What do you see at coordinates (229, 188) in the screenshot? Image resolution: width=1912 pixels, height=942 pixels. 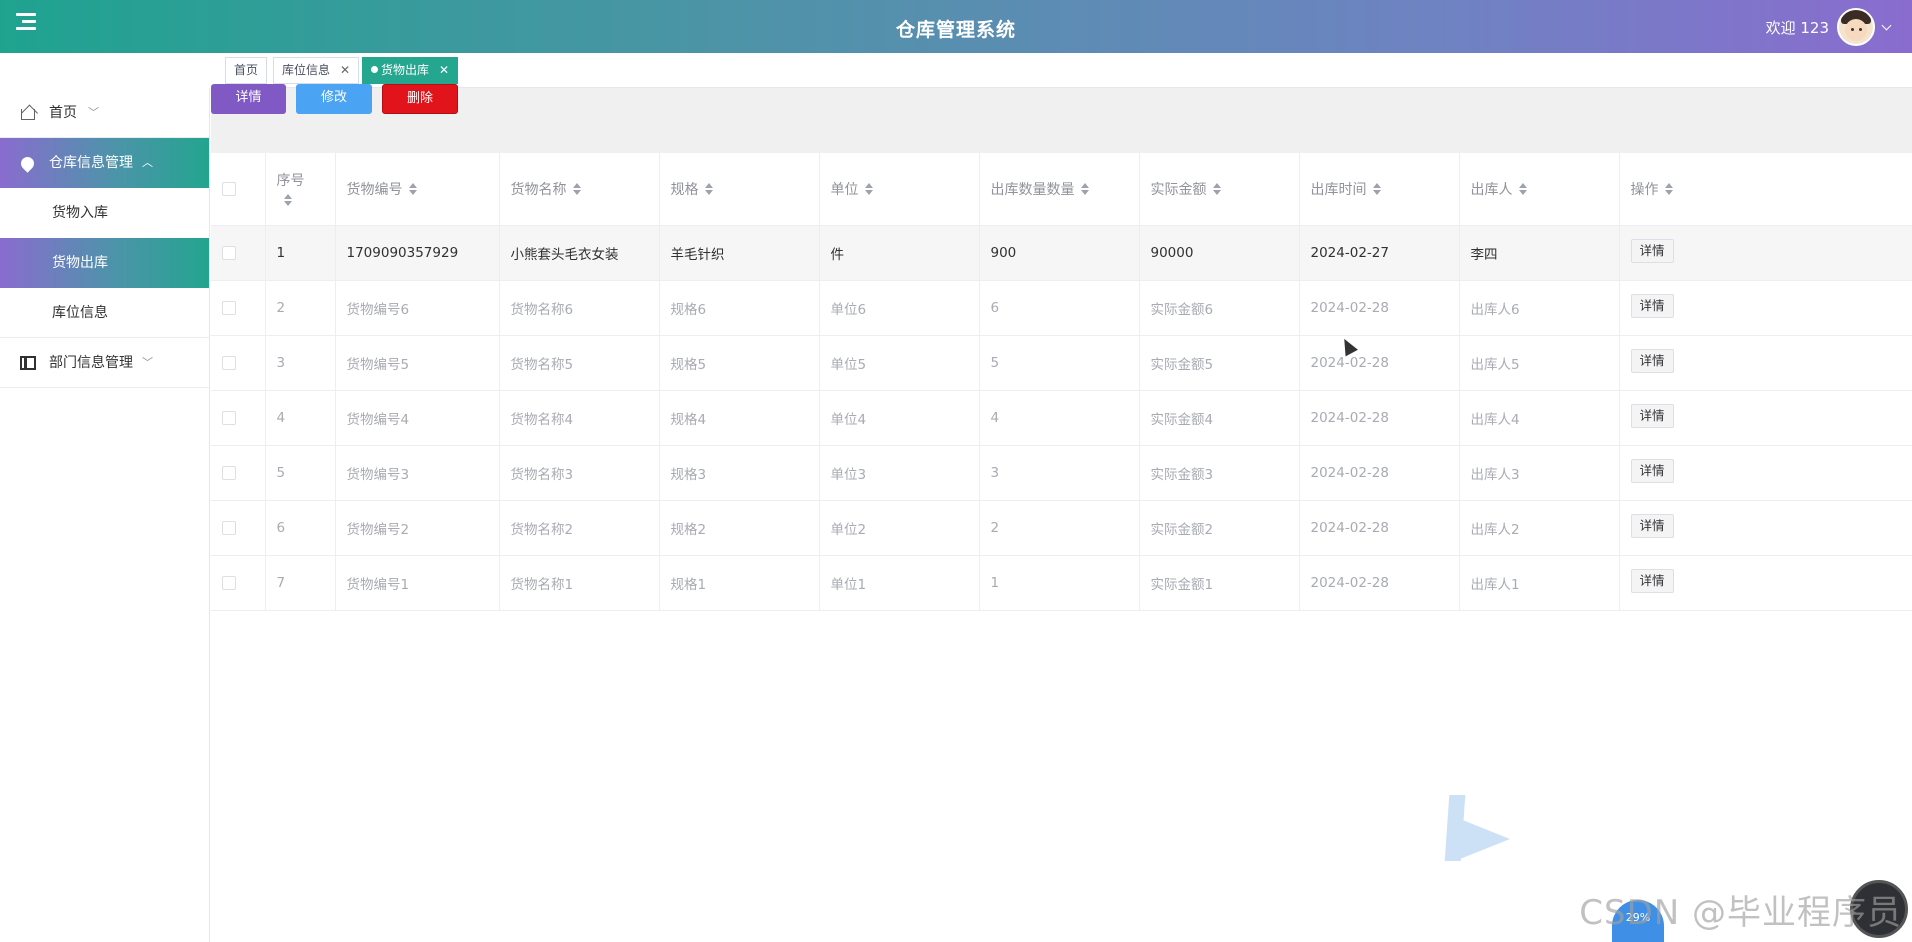 I see `select-all-checkbox` at bounding box center [229, 188].